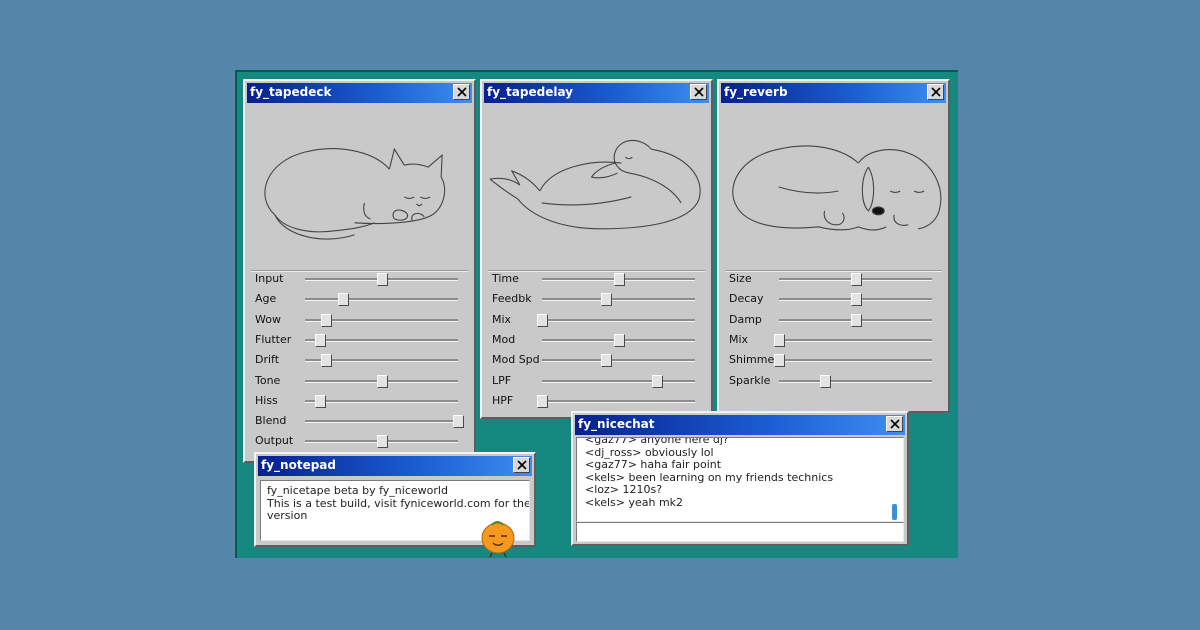  Describe the element at coordinates (634, 502) in the screenshot. I see `chat-message: <kels> yeah mk2` at that location.